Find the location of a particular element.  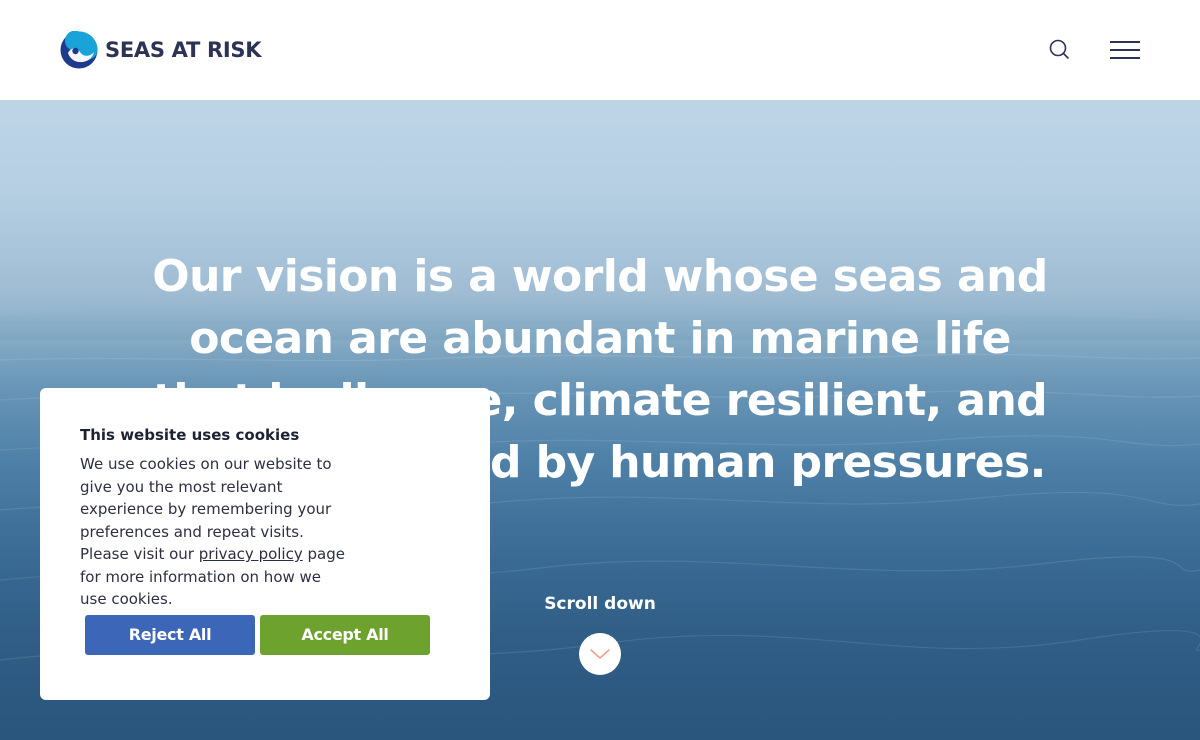

site-header: SEAS AT RISK is located at coordinates (600, 50).